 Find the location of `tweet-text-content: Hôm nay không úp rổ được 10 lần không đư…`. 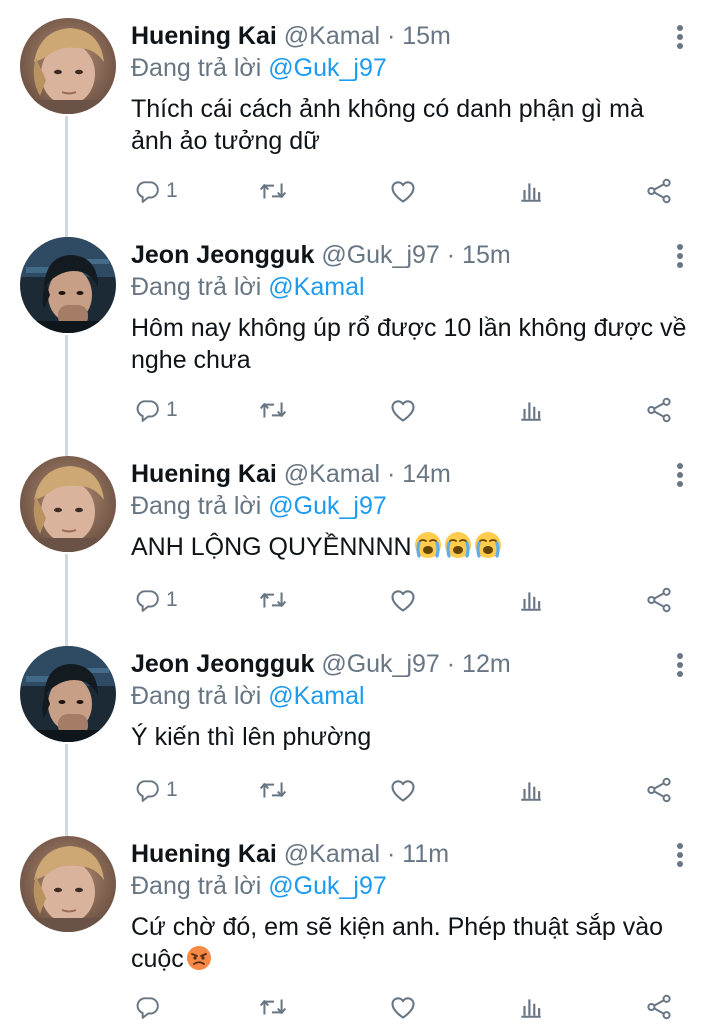

tweet-text-content: Hôm nay không úp rổ được 10 lần không đư… is located at coordinates (409, 344).